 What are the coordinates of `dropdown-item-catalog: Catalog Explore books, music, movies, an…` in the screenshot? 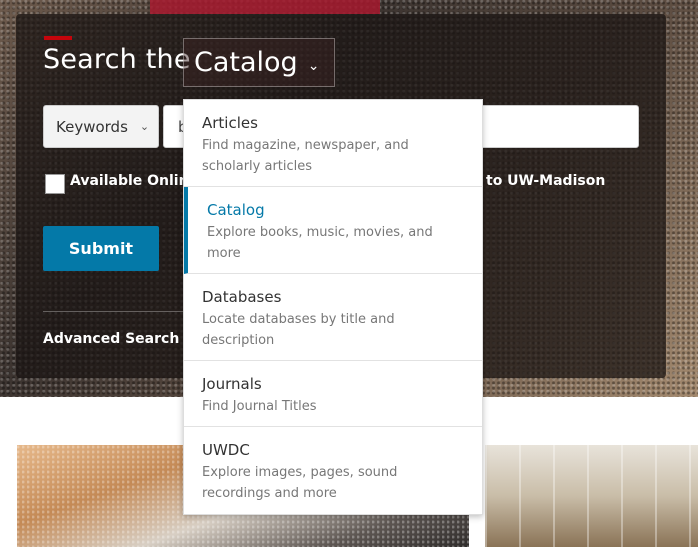 It's located at (333, 230).